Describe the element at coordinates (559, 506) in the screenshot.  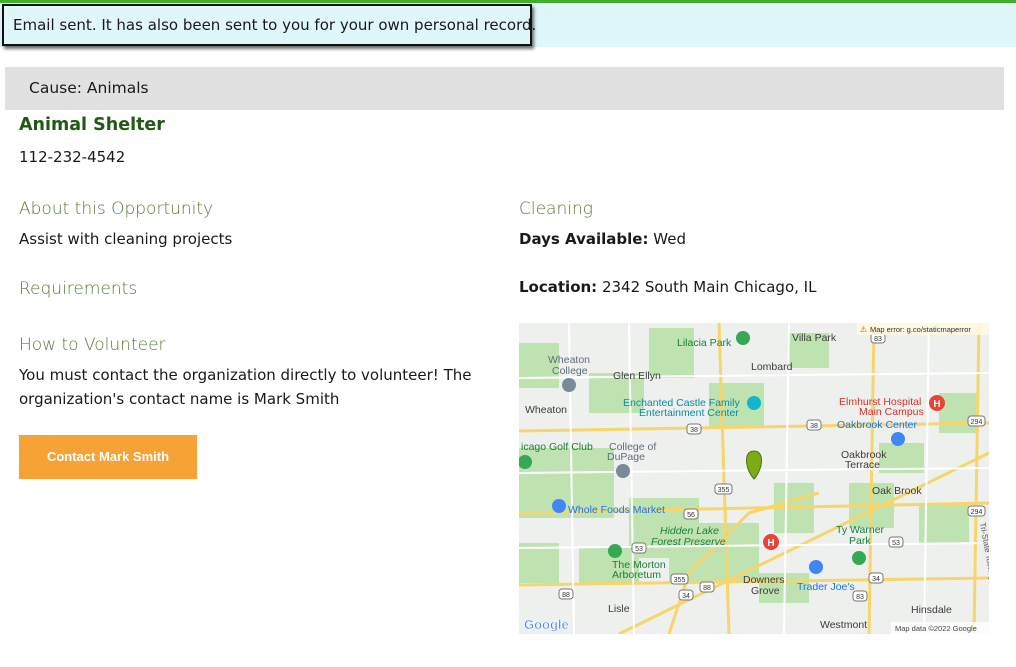
I see `whole-foods-pin-icon` at that location.